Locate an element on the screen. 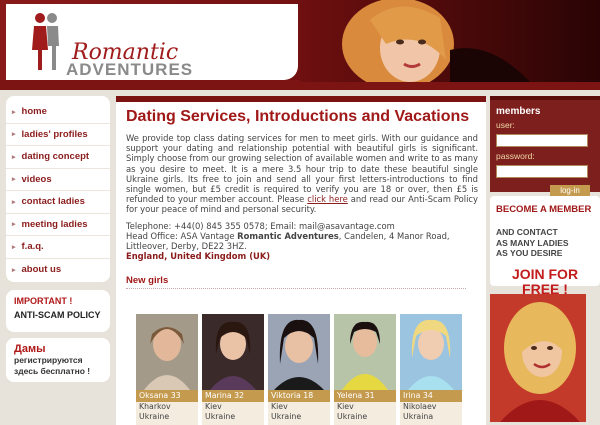 The height and width of the screenshot is (425, 600). logo-adventures: ADVENTURES is located at coordinates (130, 69).